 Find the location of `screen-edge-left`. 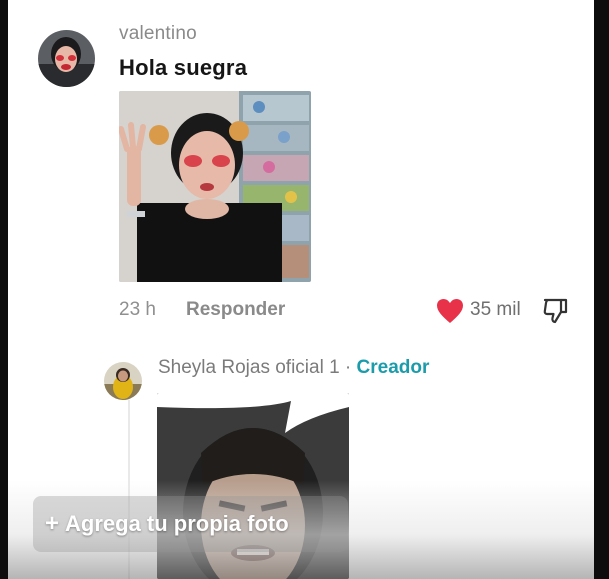

screen-edge-left is located at coordinates (4, 289).